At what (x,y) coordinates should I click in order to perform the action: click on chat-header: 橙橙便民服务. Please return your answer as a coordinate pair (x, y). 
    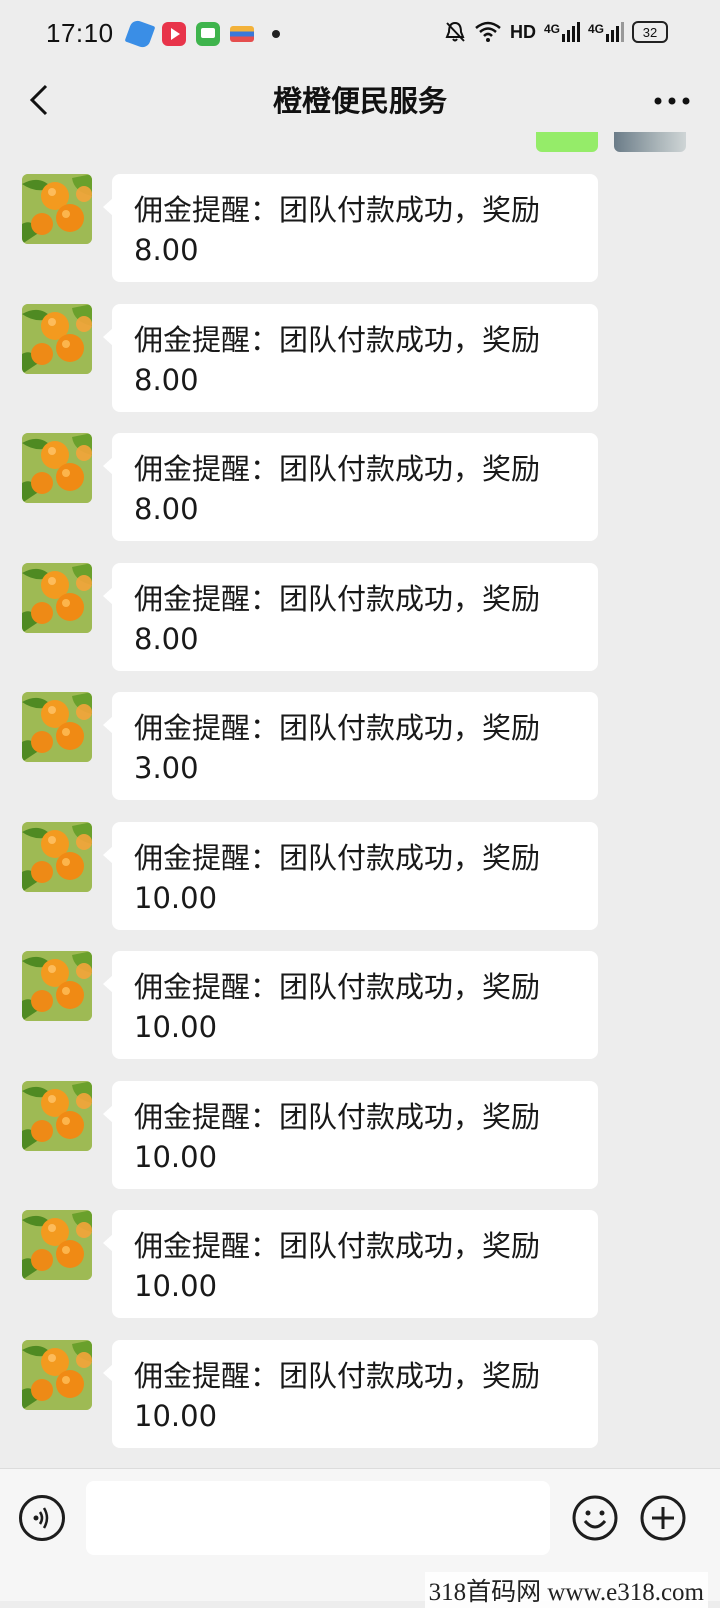
    Looking at the image, I should click on (360, 101).